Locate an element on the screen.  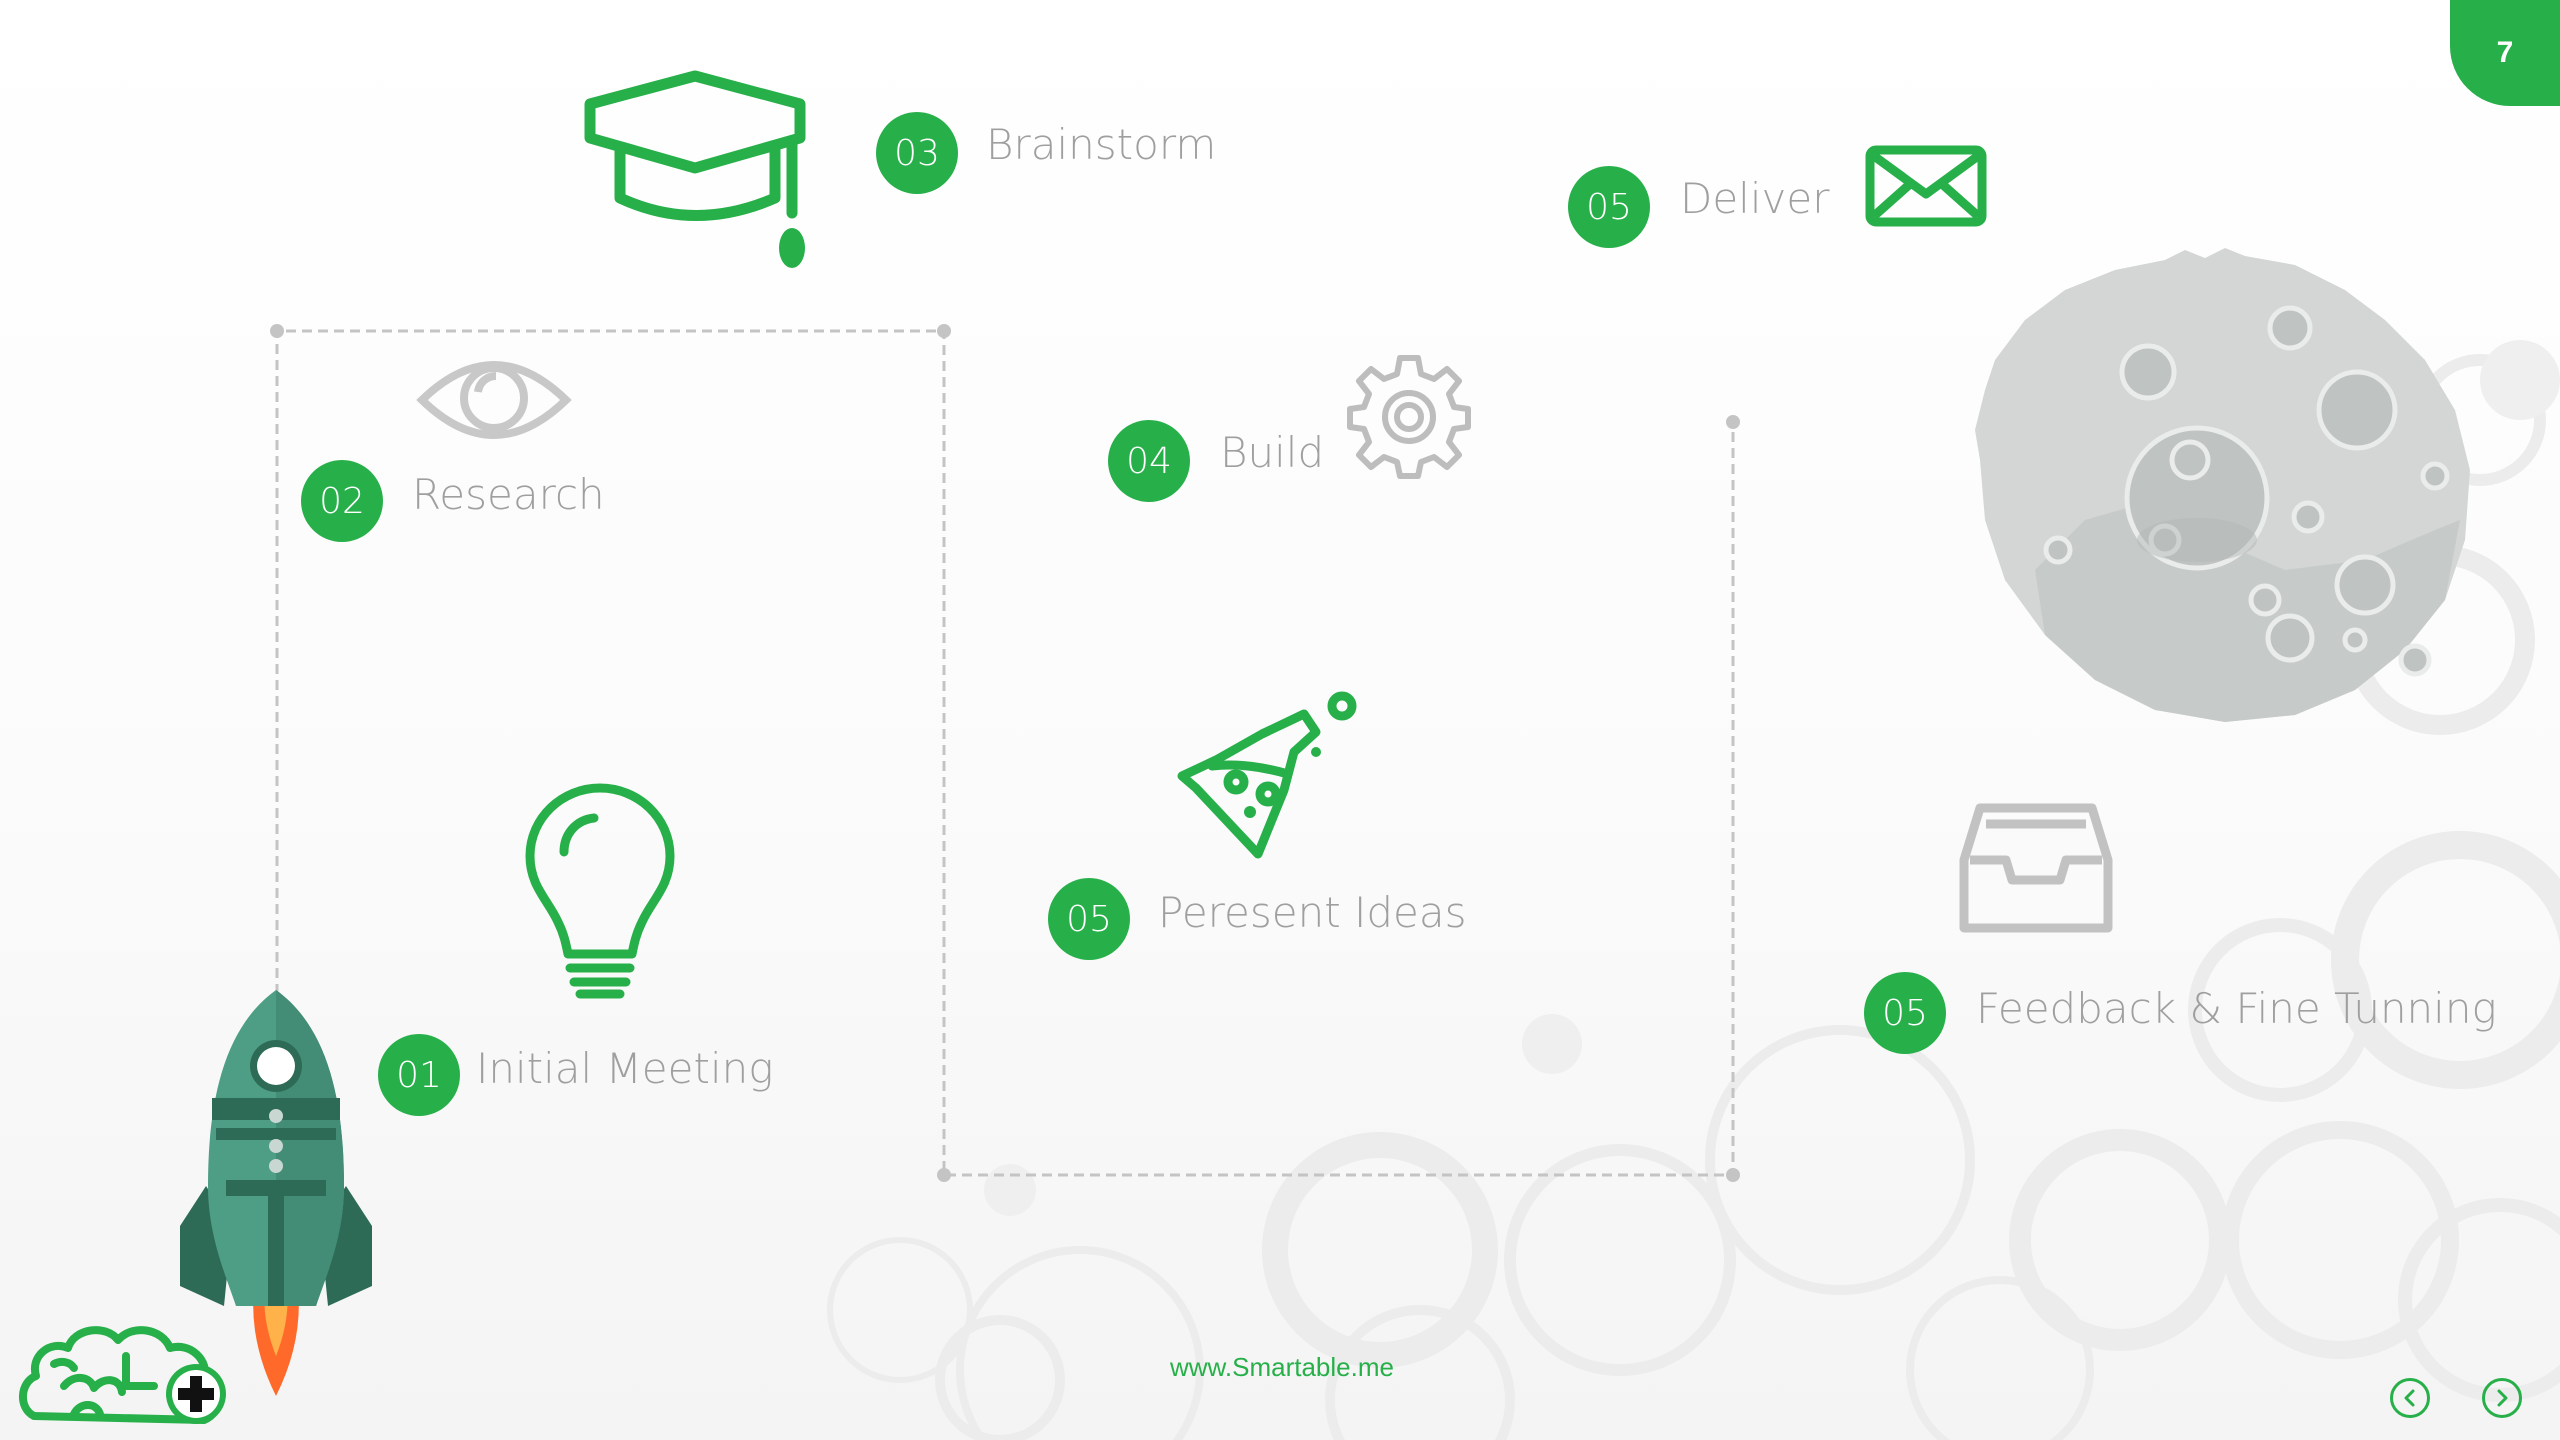
step-04-badge: 04 is located at coordinates (1149, 461).